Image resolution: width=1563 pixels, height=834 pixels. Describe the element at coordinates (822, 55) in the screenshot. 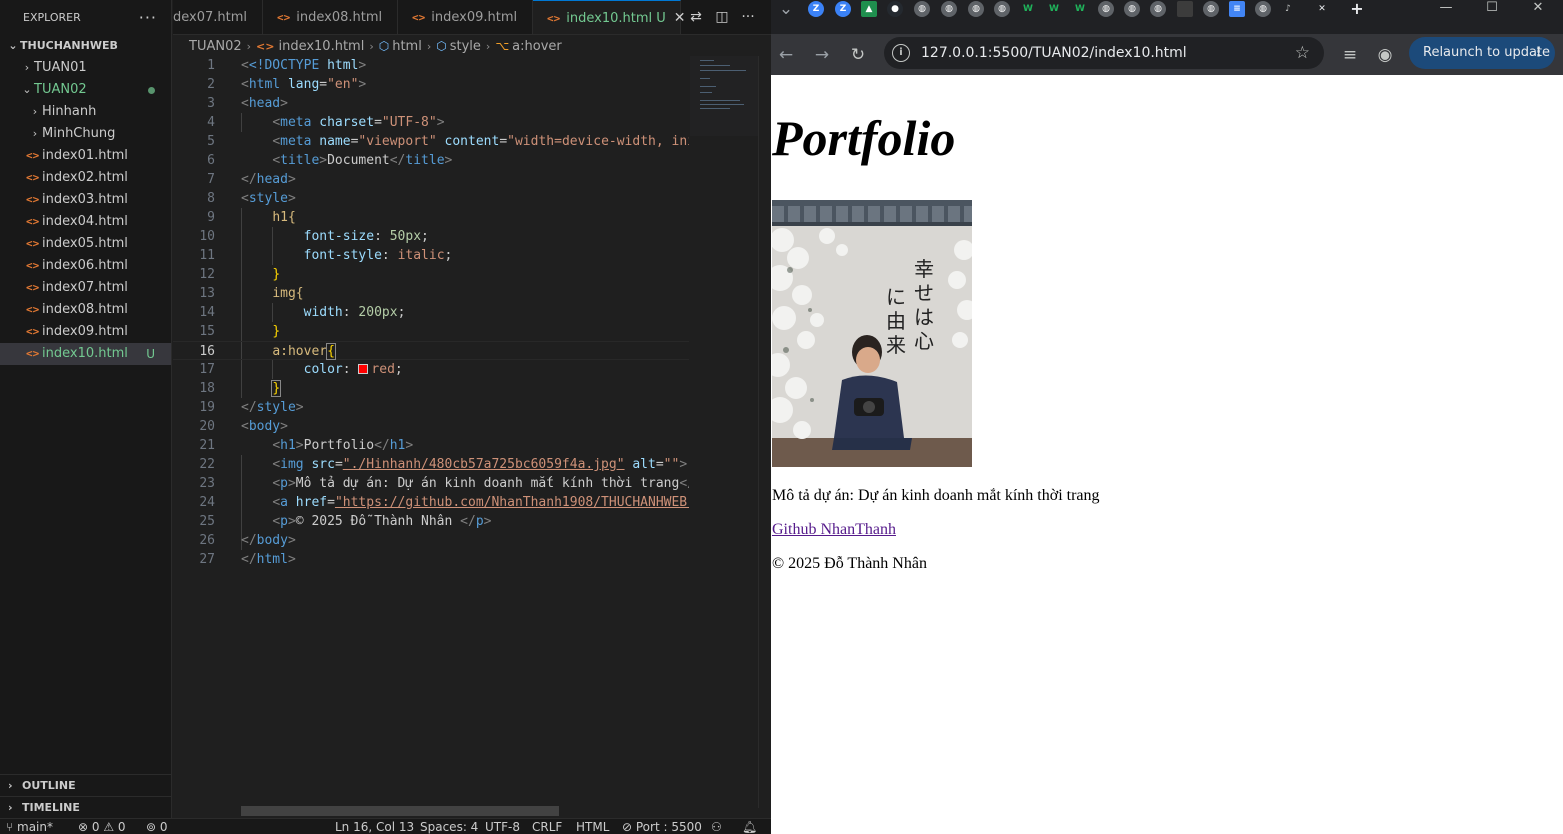

I see `forward-icon: →` at that location.